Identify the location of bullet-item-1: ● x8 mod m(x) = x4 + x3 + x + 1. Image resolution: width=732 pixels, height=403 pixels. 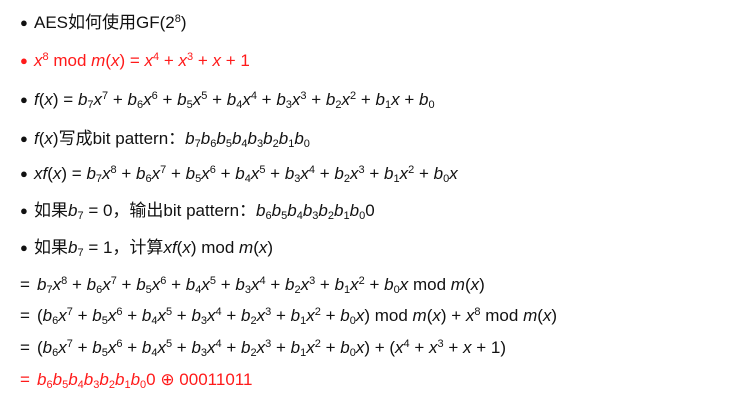
(135, 61).